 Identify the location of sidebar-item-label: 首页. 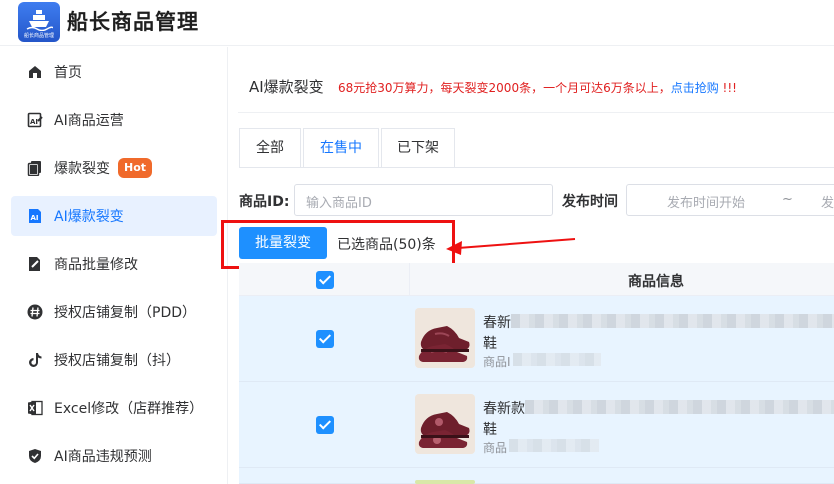
(68, 73).